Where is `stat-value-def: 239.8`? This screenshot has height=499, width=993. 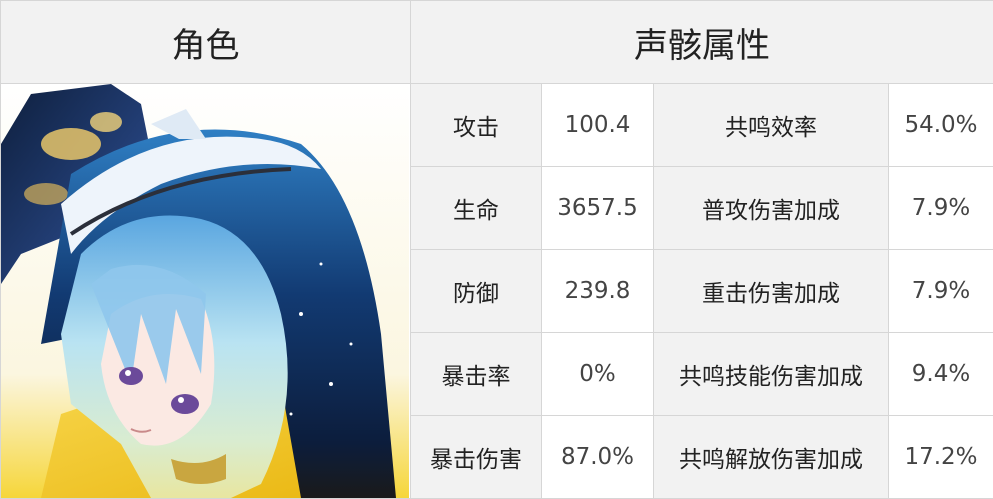
stat-value-def: 239.8 is located at coordinates (598, 291).